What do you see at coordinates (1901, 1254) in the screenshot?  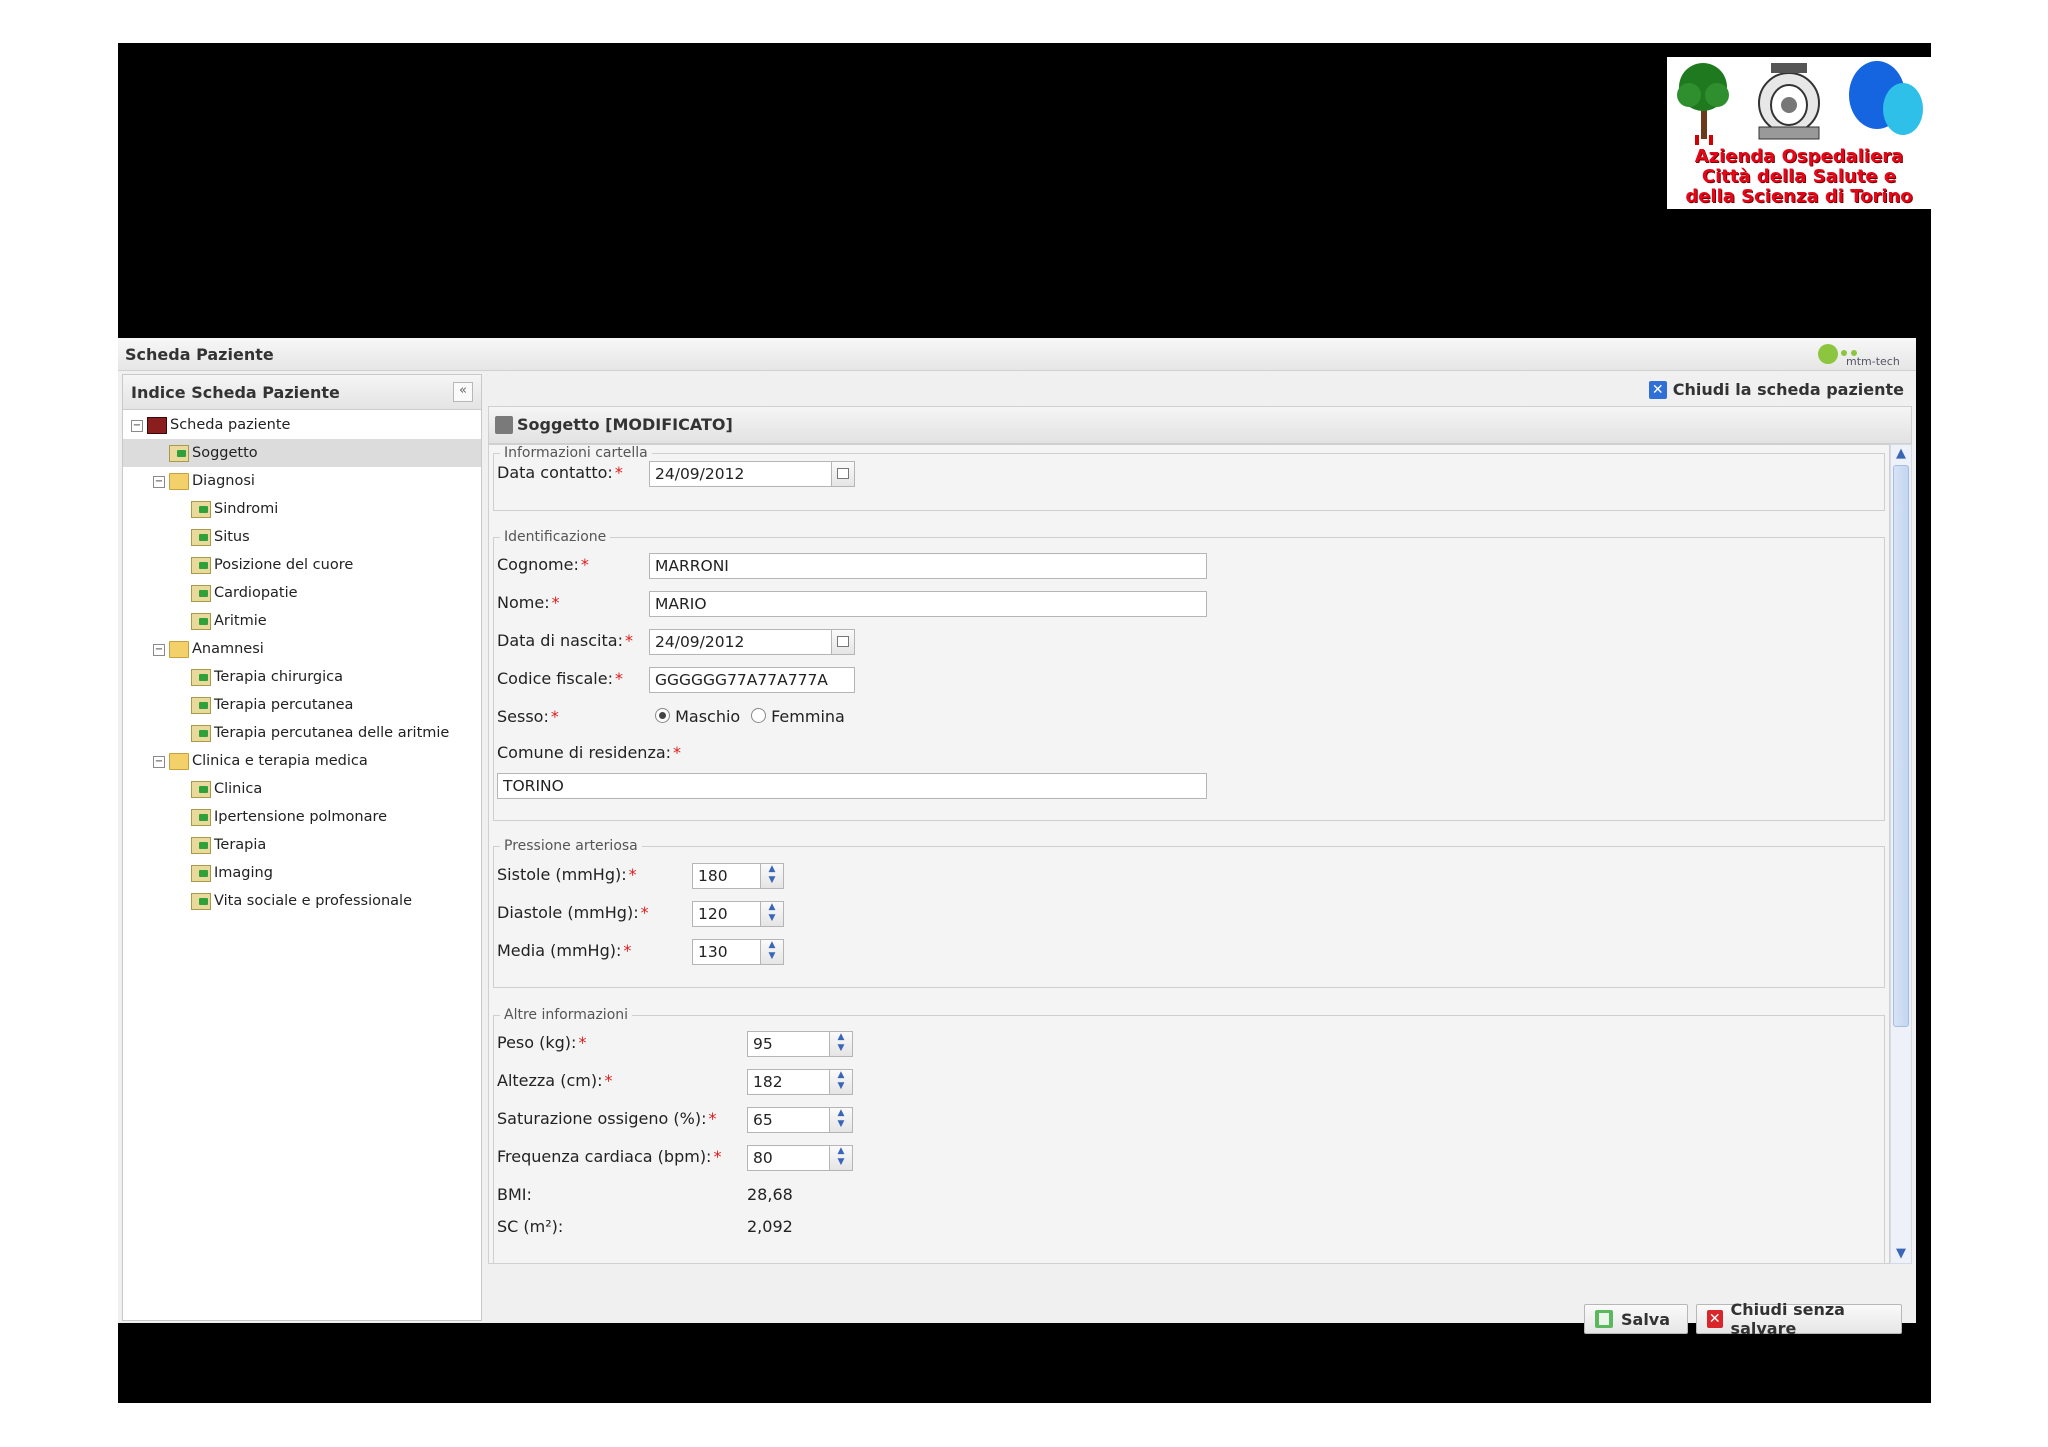 I see `scroll-down-icon: ▼` at bounding box center [1901, 1254].